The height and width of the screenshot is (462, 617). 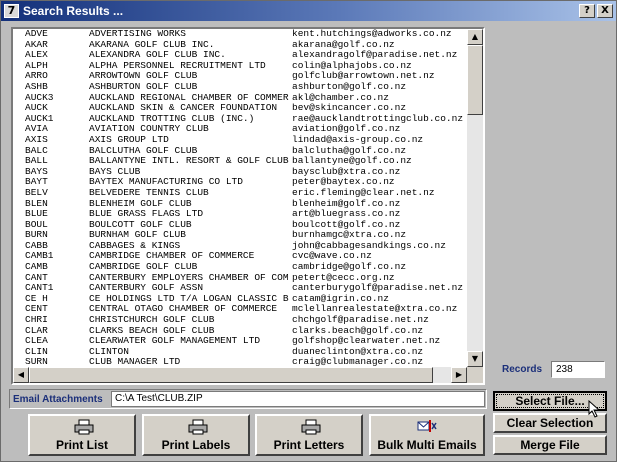 What do you see at coordinates (358, 362) in the screenshot?
I see `list-item-email: craig@clubmanager.co.nz` at bounding box center [358, 362].